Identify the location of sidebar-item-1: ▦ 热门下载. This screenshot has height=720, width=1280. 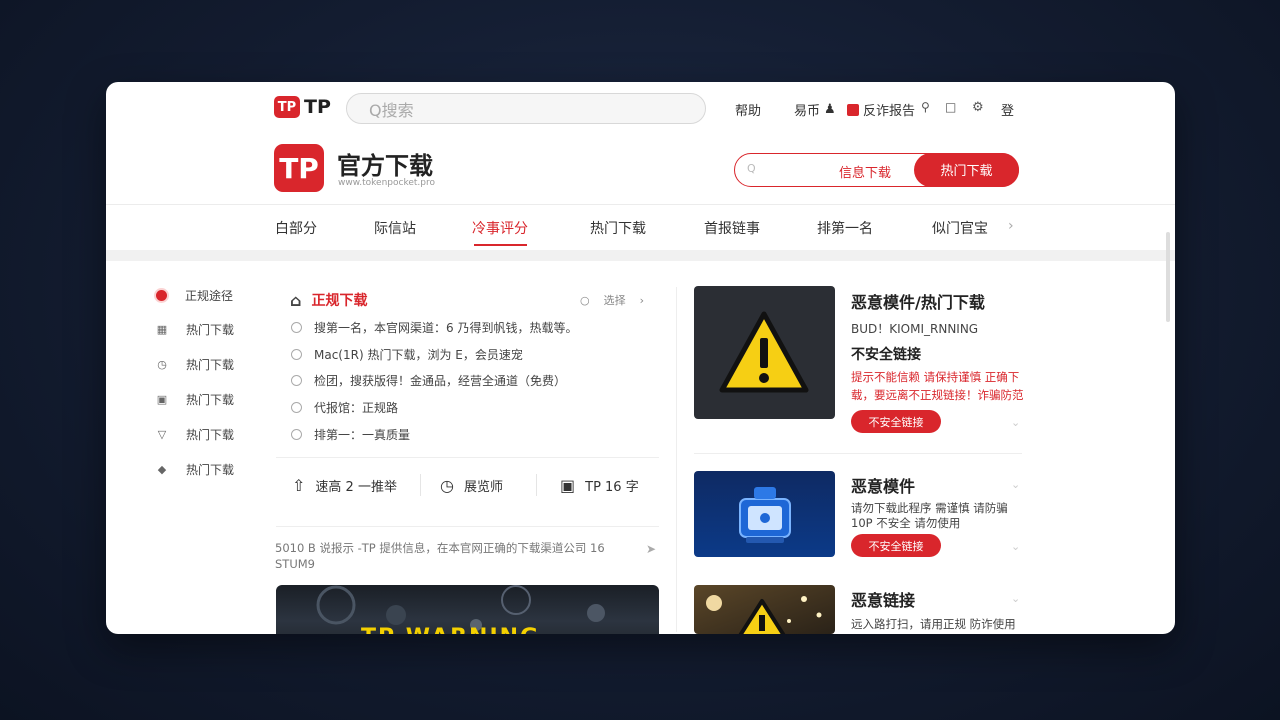
(195, 329).